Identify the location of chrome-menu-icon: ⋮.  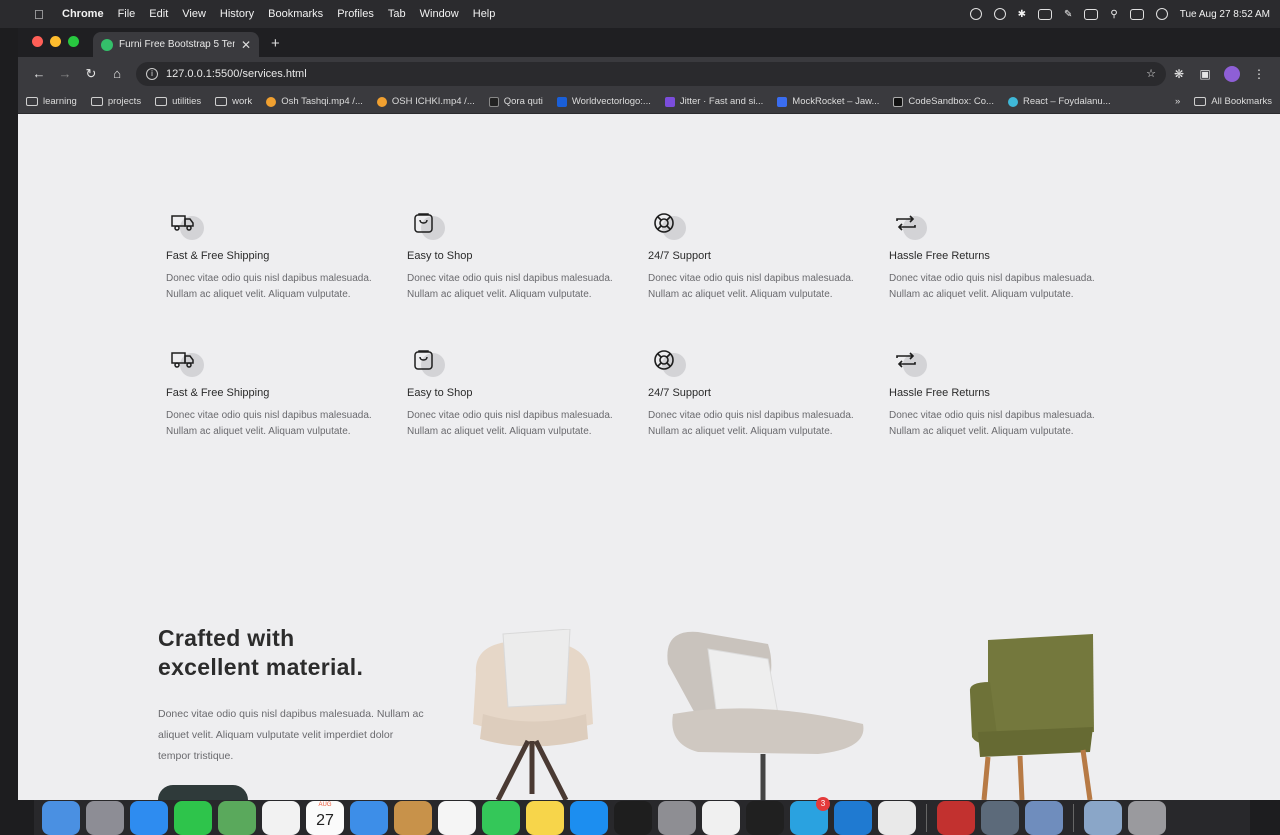
(1259, 74).